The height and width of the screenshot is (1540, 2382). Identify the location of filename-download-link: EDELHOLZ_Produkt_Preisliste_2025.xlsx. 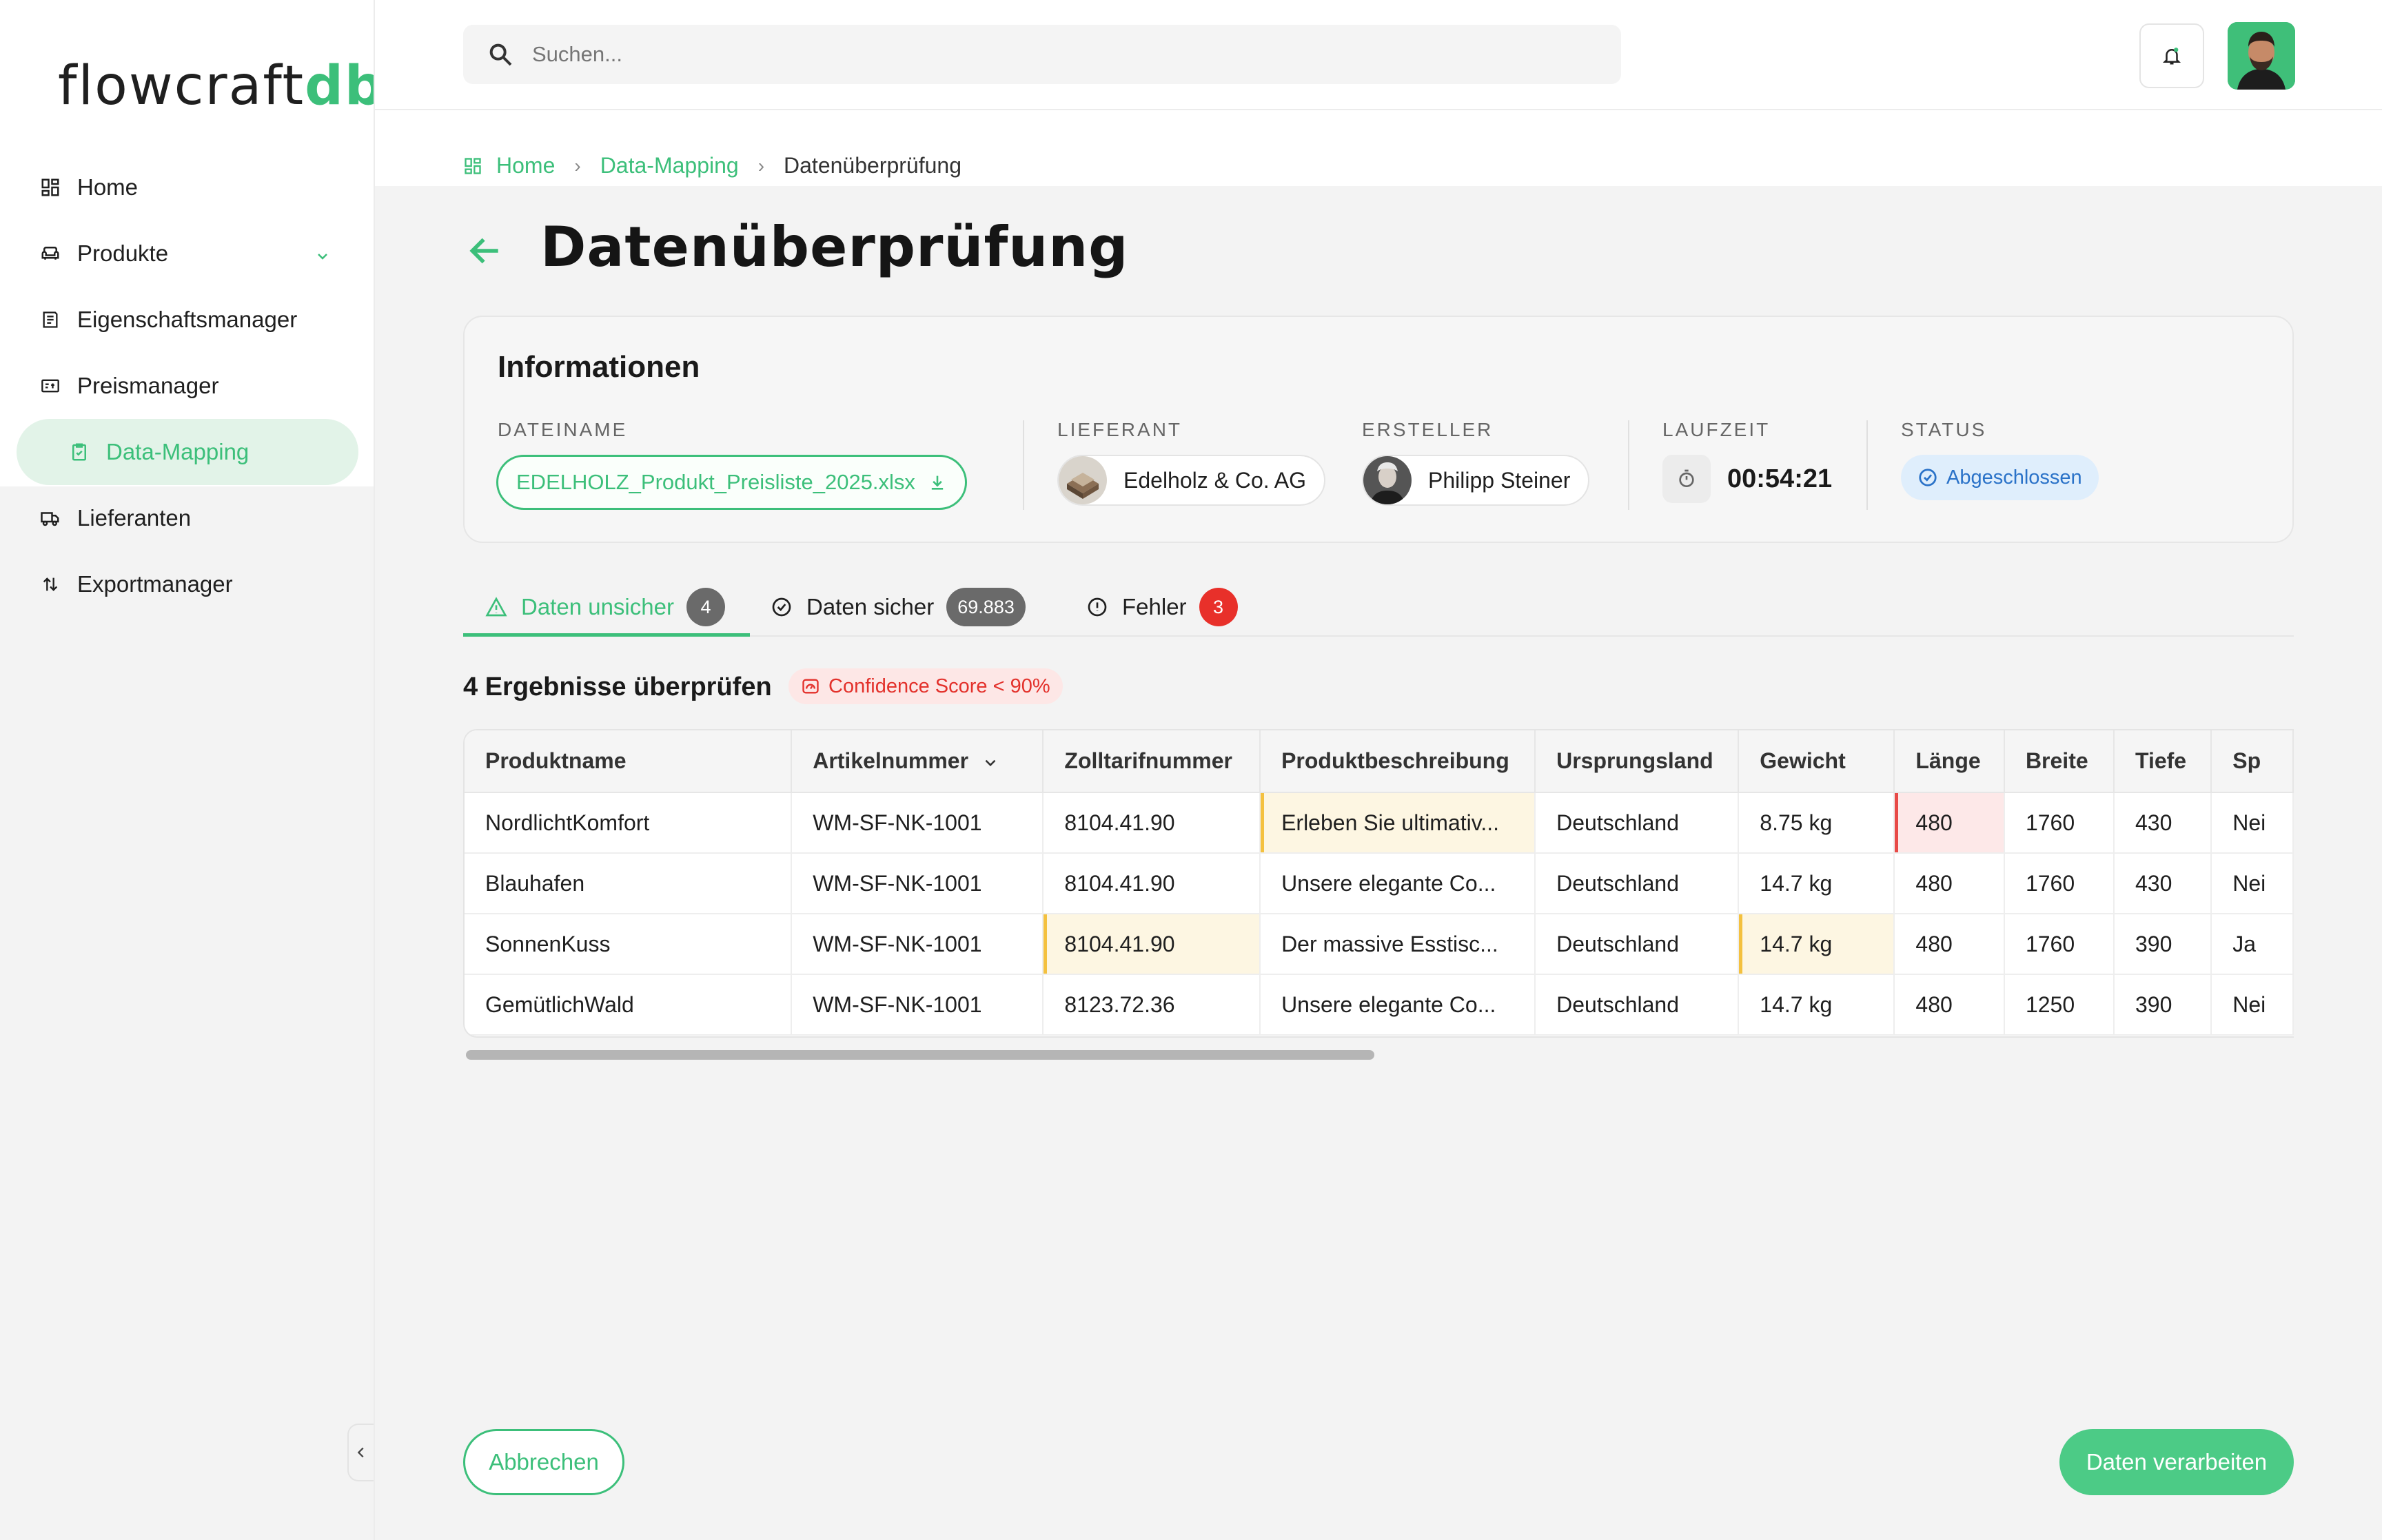
(731, 482).